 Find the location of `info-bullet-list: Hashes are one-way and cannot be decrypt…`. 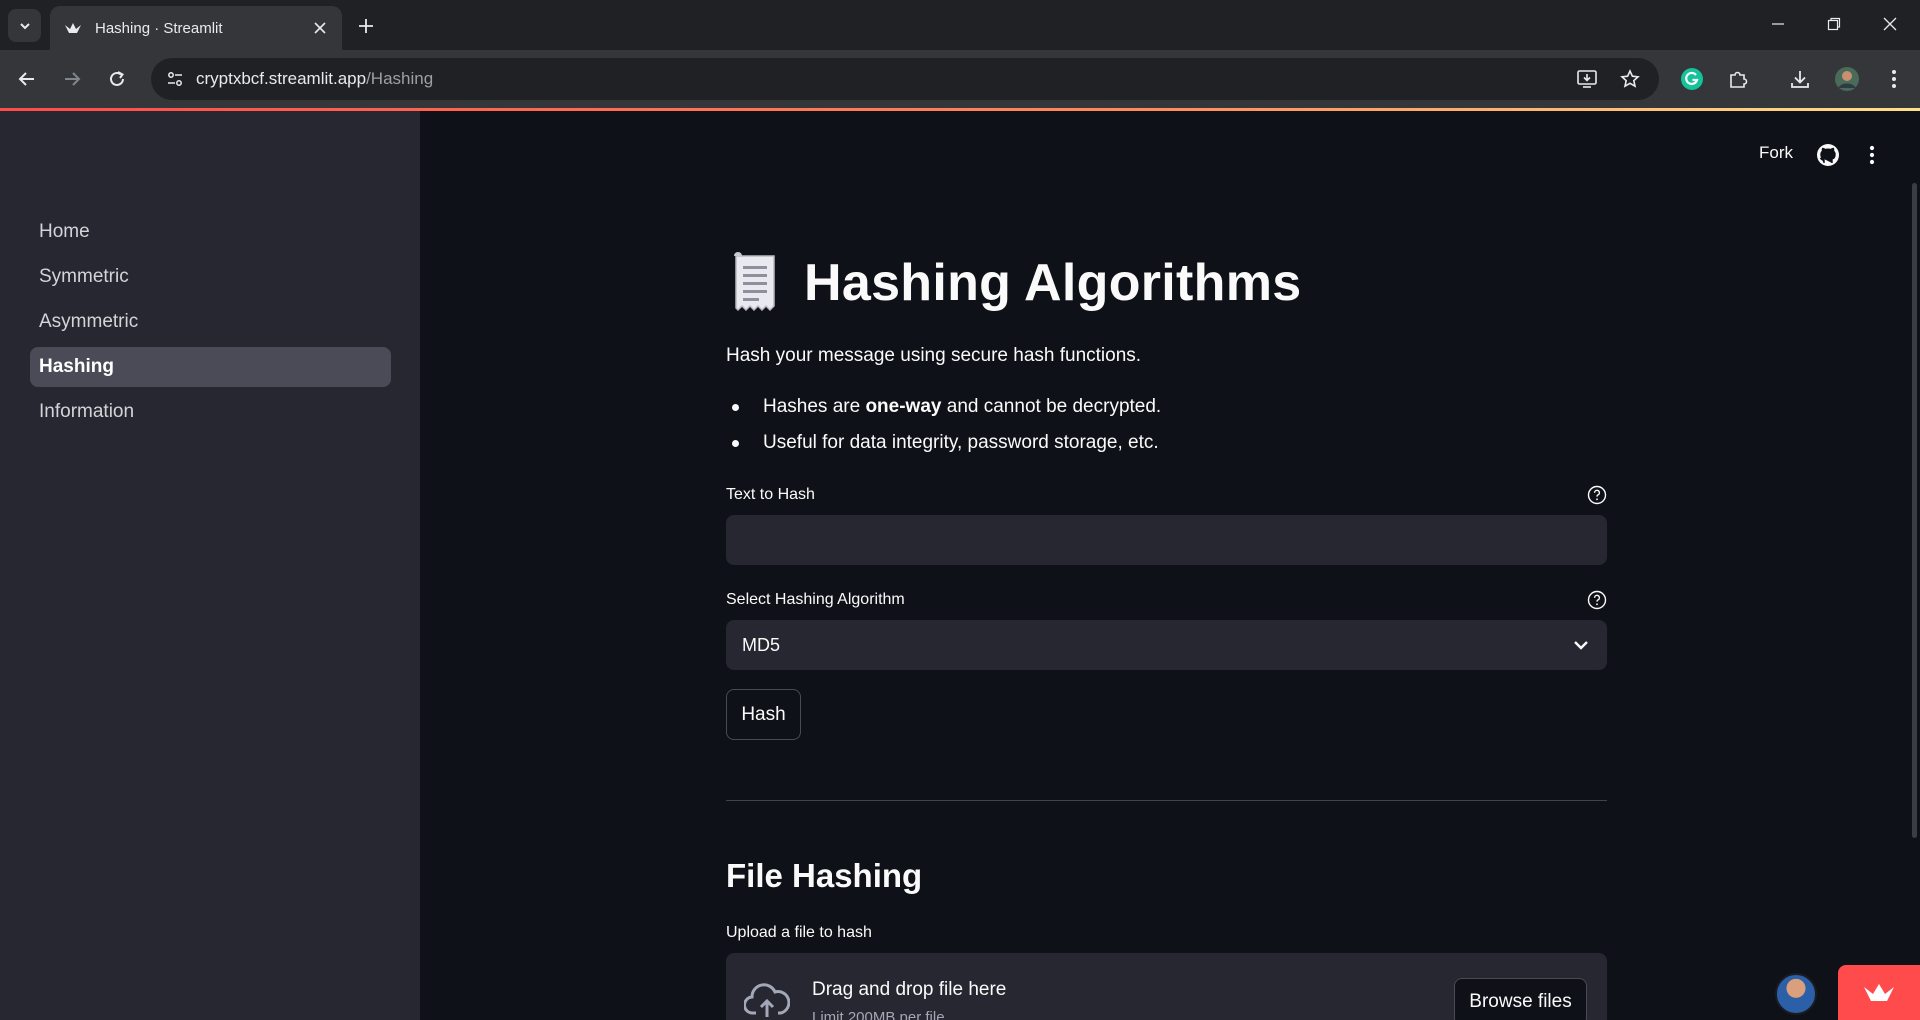

info-bullet-list: Hashes are one-way and cannot be decrypt… is located at coordinates (943, 431).